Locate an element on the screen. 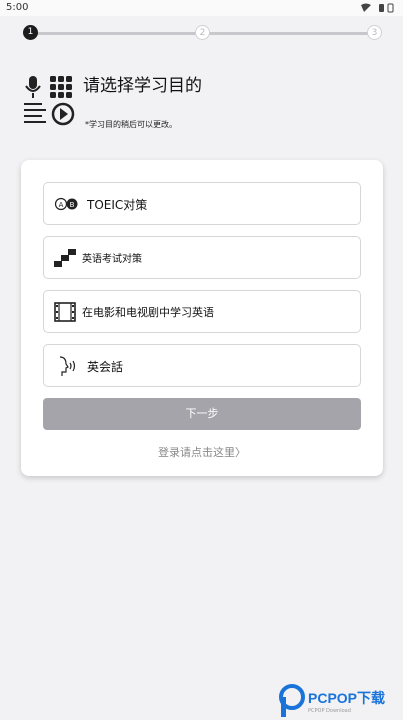  option-label: 英语考试对策 is located at coordinates (112, 259).